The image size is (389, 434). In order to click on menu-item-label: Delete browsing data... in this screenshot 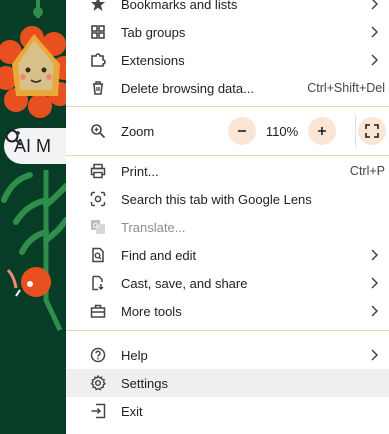, I will do `click(187, 88)`.